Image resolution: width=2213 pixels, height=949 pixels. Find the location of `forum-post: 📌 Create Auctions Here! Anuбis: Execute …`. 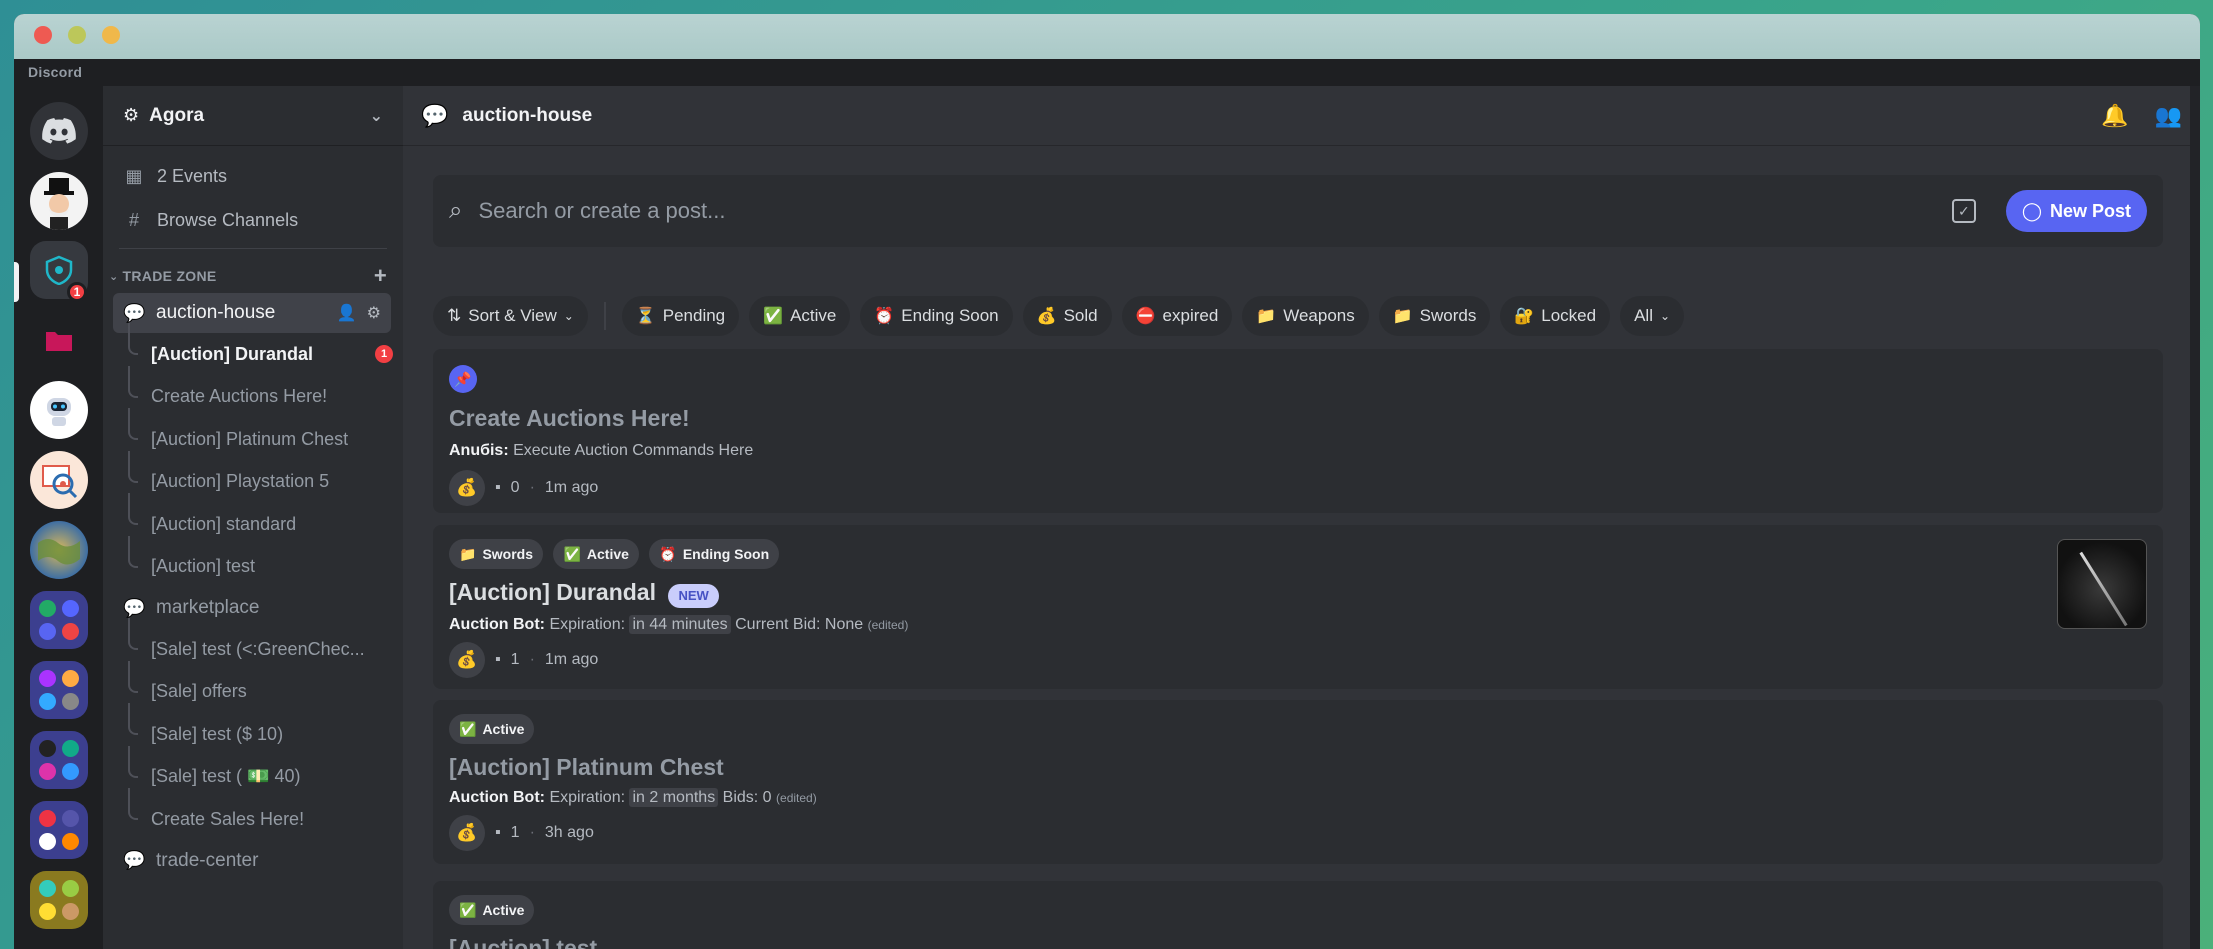

forum-post: 📌 Create Auctions Here! Anuбis: Execute … is located at coordinates (1298, 431).